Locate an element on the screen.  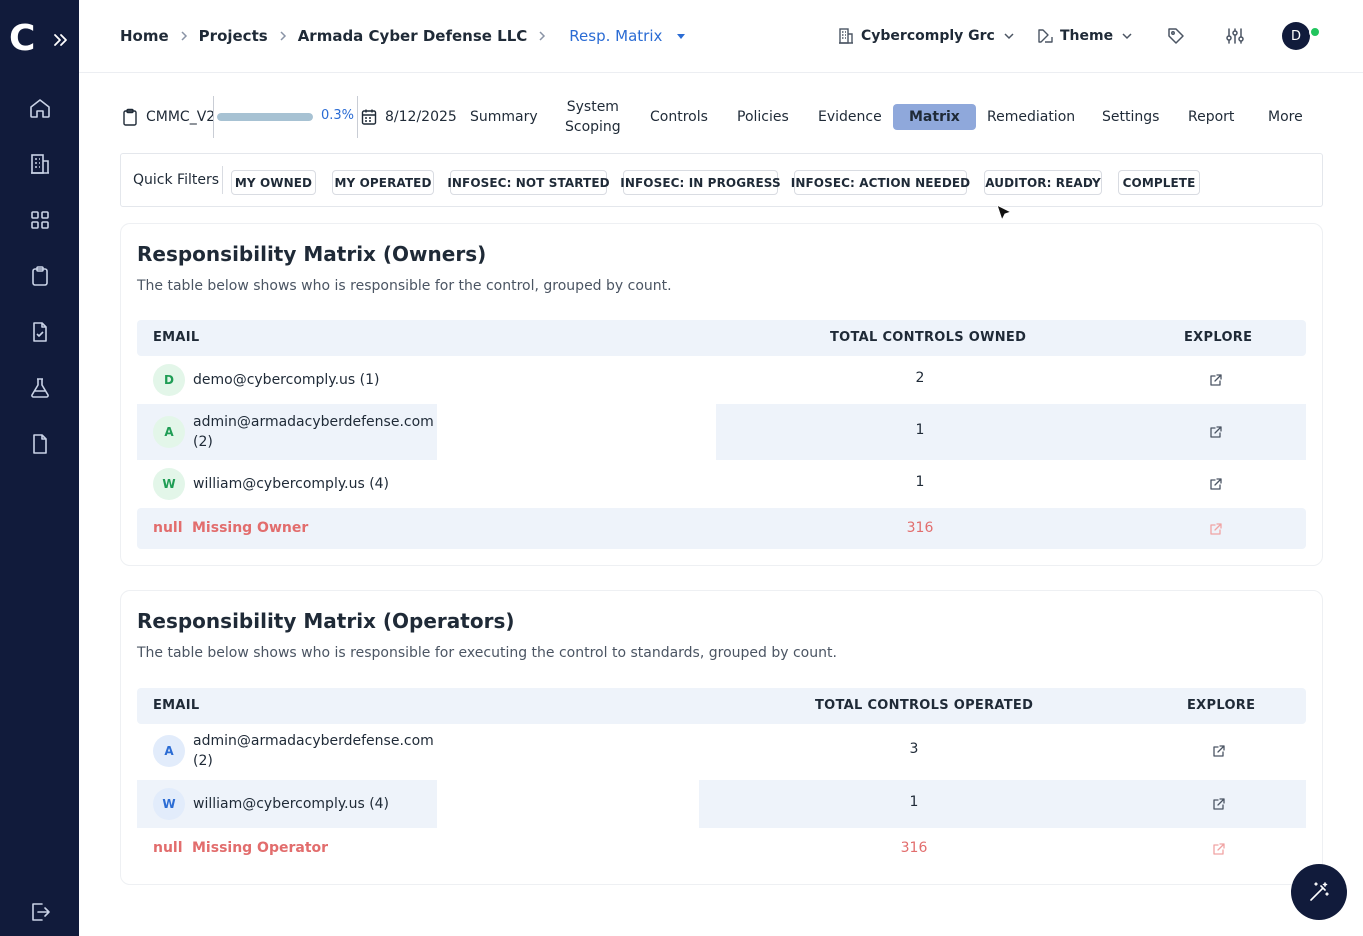
column-explore: EXPLORE is located at coordinates (1221, 705).